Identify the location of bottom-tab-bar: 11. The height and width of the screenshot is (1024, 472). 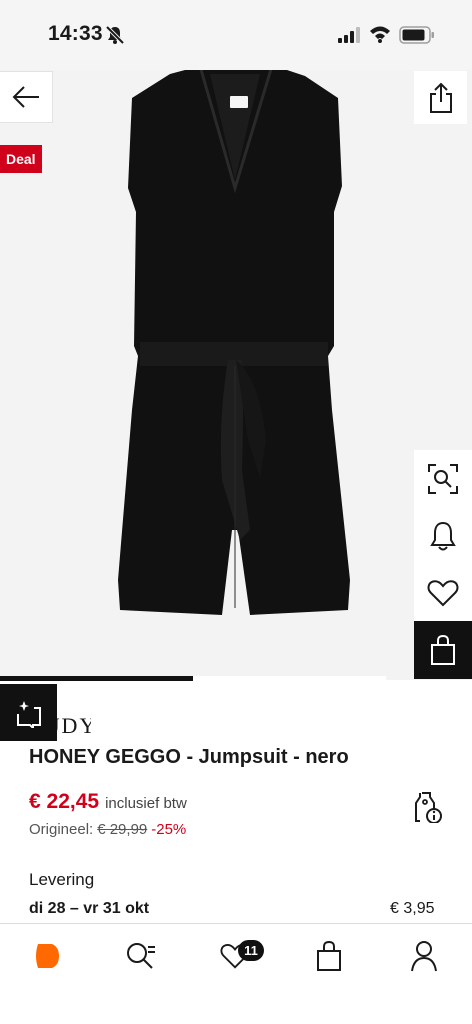
(236, 973).